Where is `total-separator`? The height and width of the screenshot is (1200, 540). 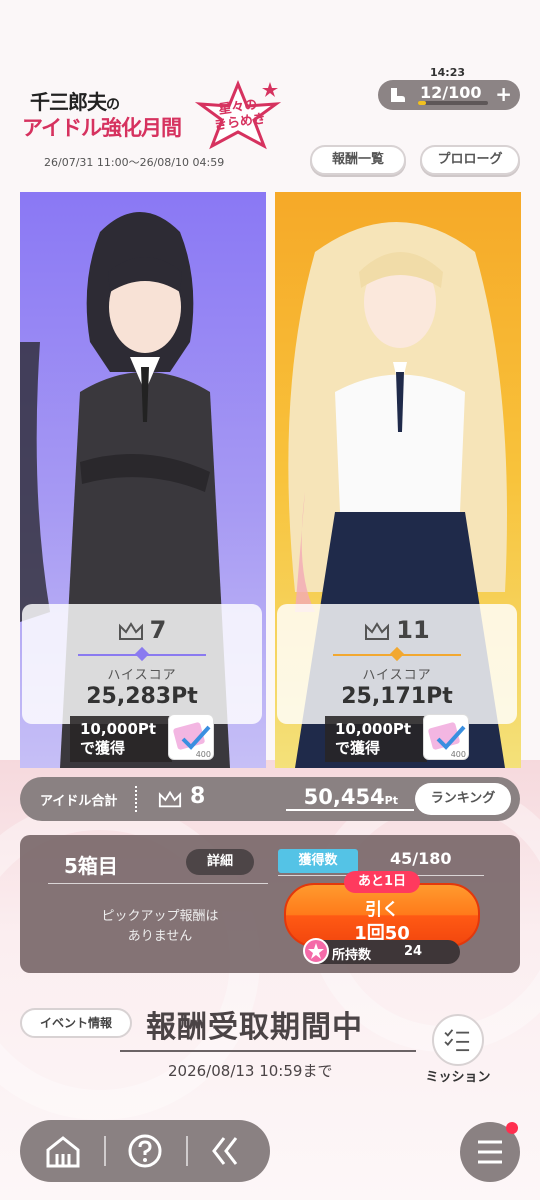
total-separator is located at coordinates (136, 799).